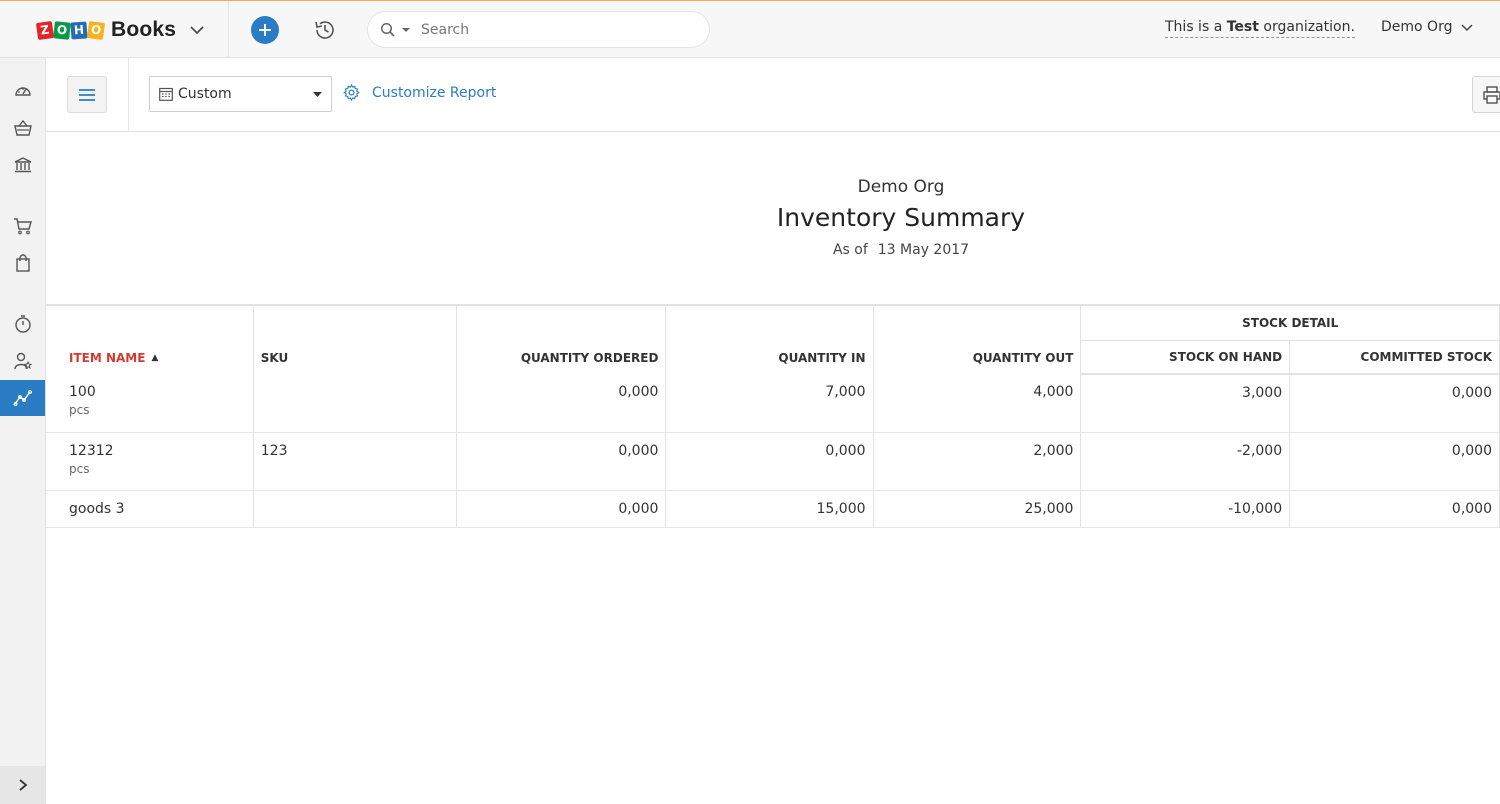 Image resolution: width=1500 pixels, height=804 pixels. I want to click on column-header-quantity-ordered: QUANTITY ORDERED, so click(561, 340).